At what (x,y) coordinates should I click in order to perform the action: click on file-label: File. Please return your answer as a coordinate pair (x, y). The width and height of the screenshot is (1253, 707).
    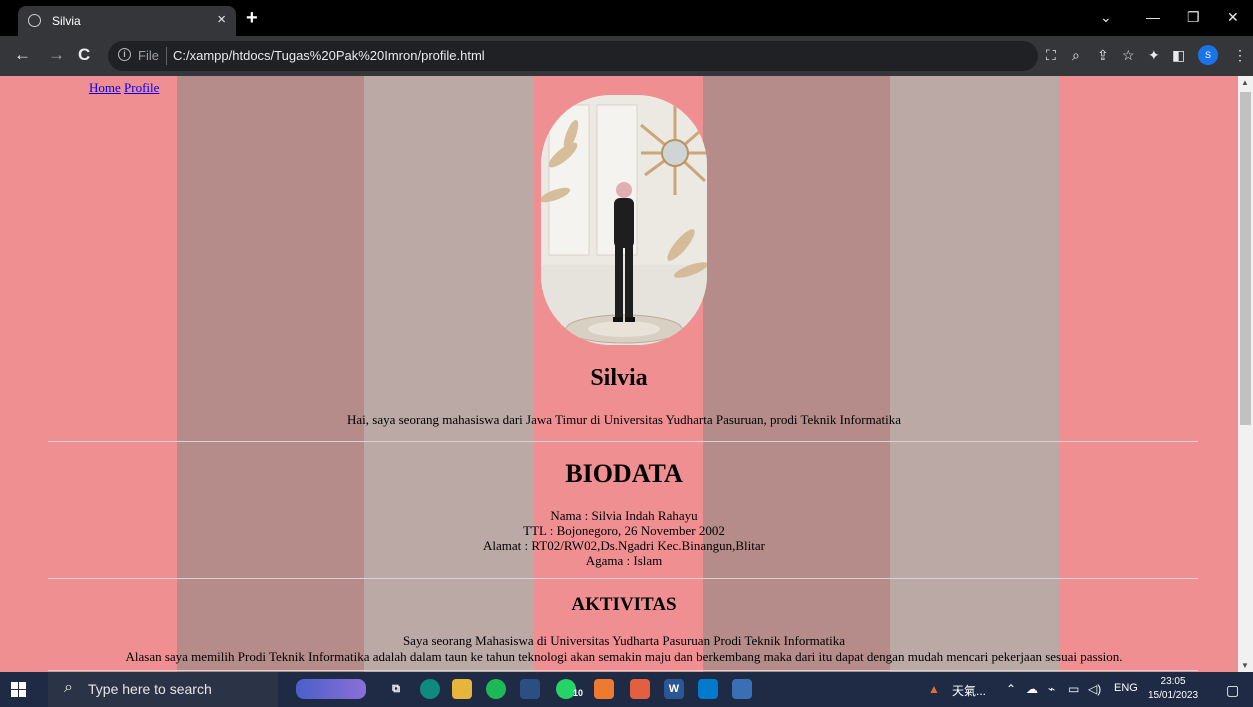
    Looking at the image, I should click on (148, 55).